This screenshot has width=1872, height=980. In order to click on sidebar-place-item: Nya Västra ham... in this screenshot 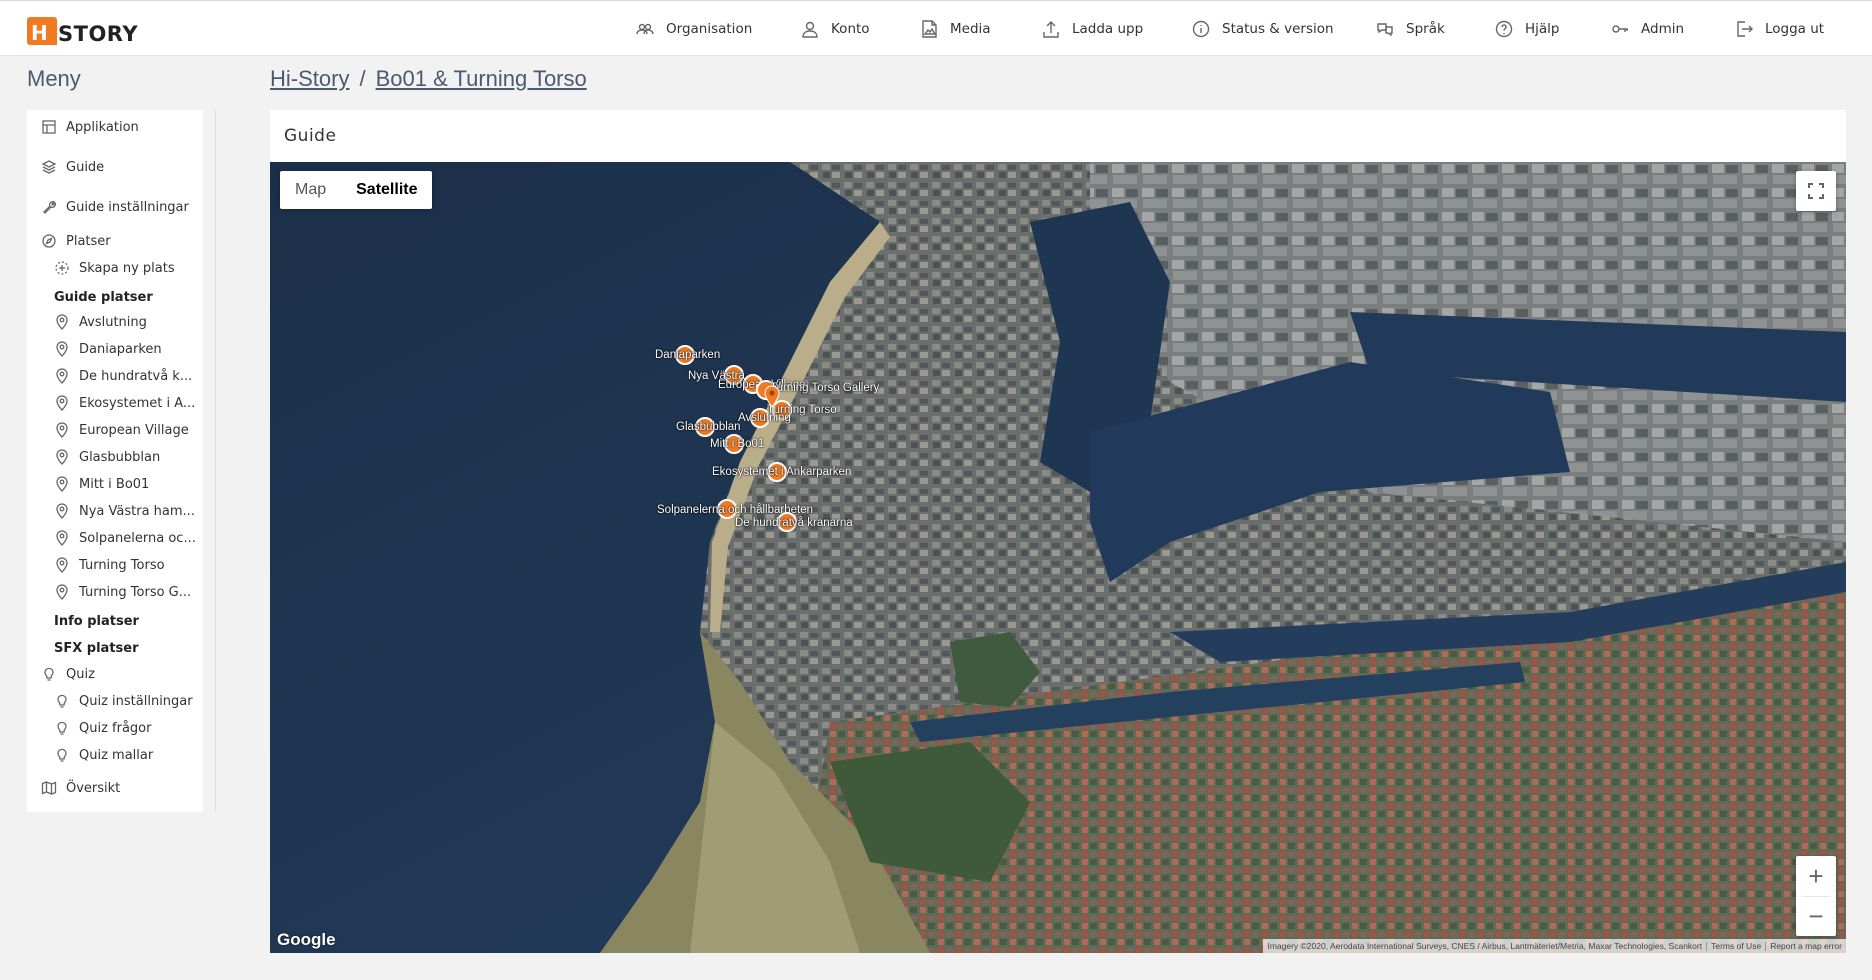, I will do `click(124, 511)`.